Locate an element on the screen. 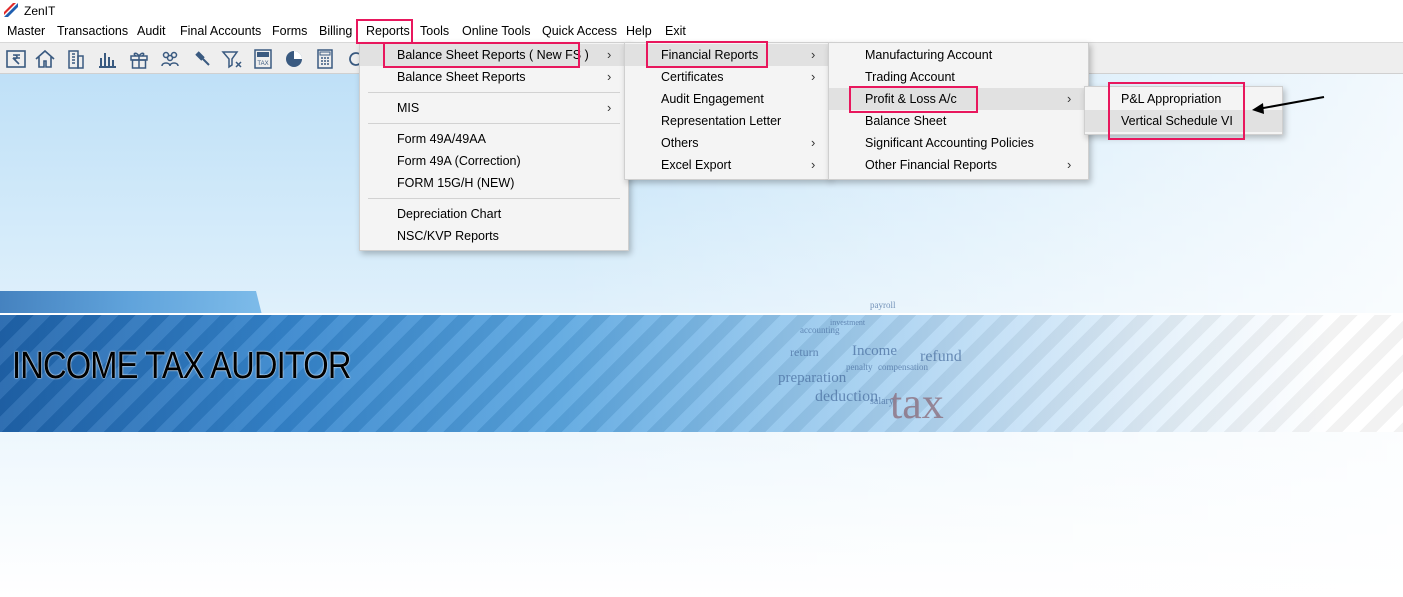  banner-word: salary is located at coordinates (882, 401).